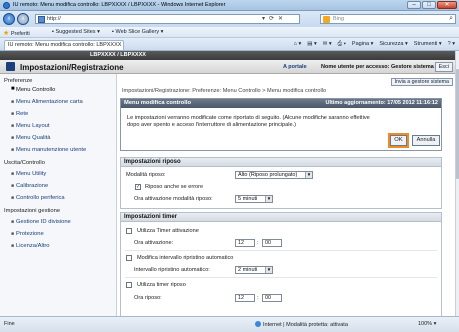 The image size is (459, 332). Describe the element at coordinates (426, 140) in the screenshot. I see `cancel-button: Annulla` at that location.